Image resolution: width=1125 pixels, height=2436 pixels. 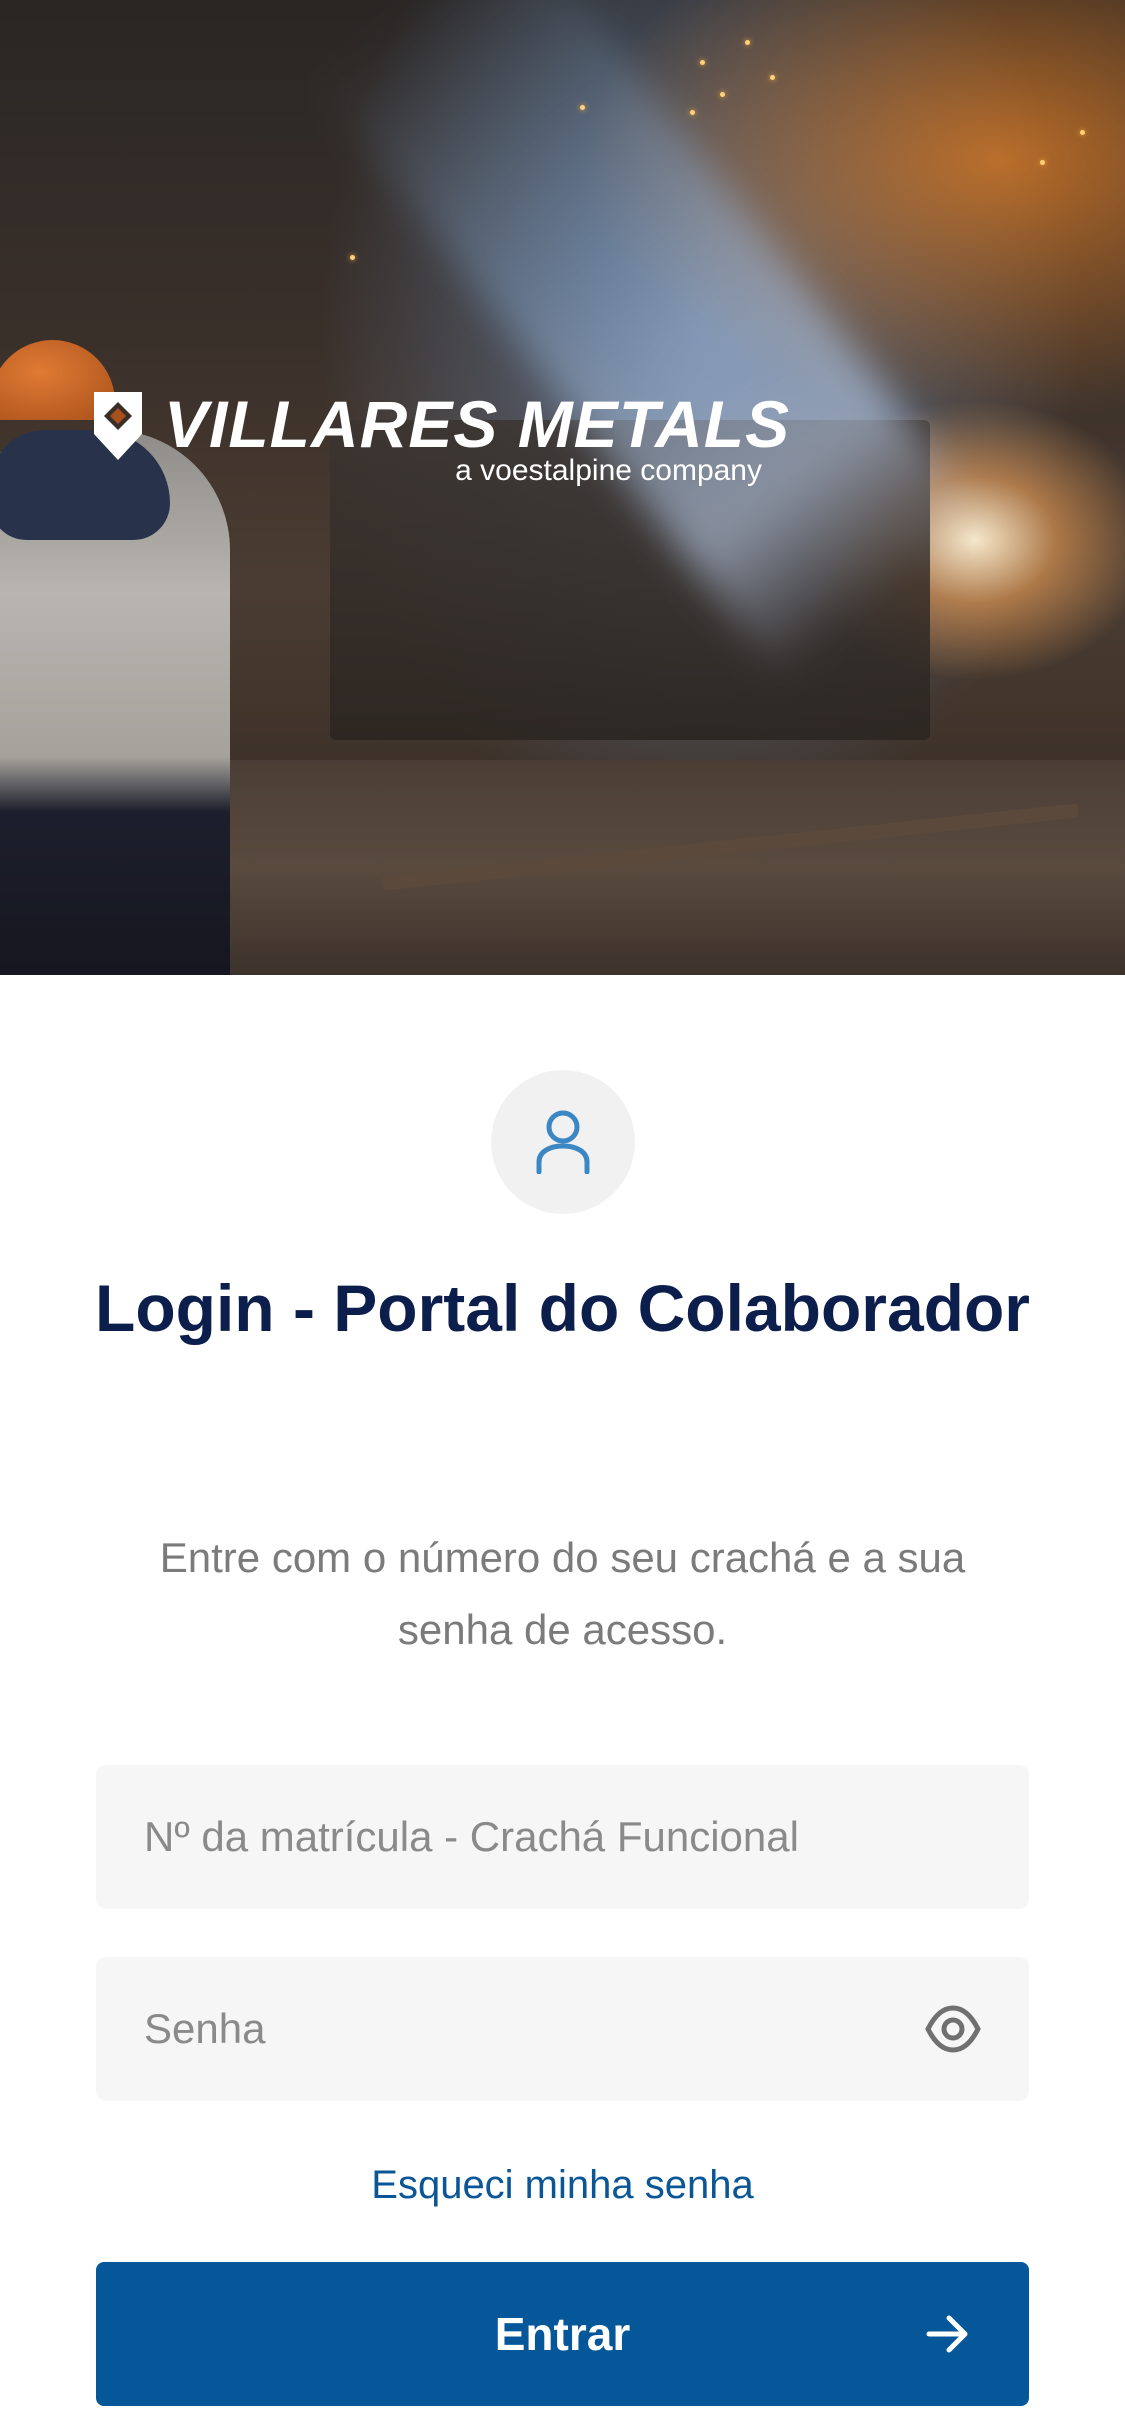 I want to click on logo-tagline: a voestalpine company, so click(x=608, y=470).